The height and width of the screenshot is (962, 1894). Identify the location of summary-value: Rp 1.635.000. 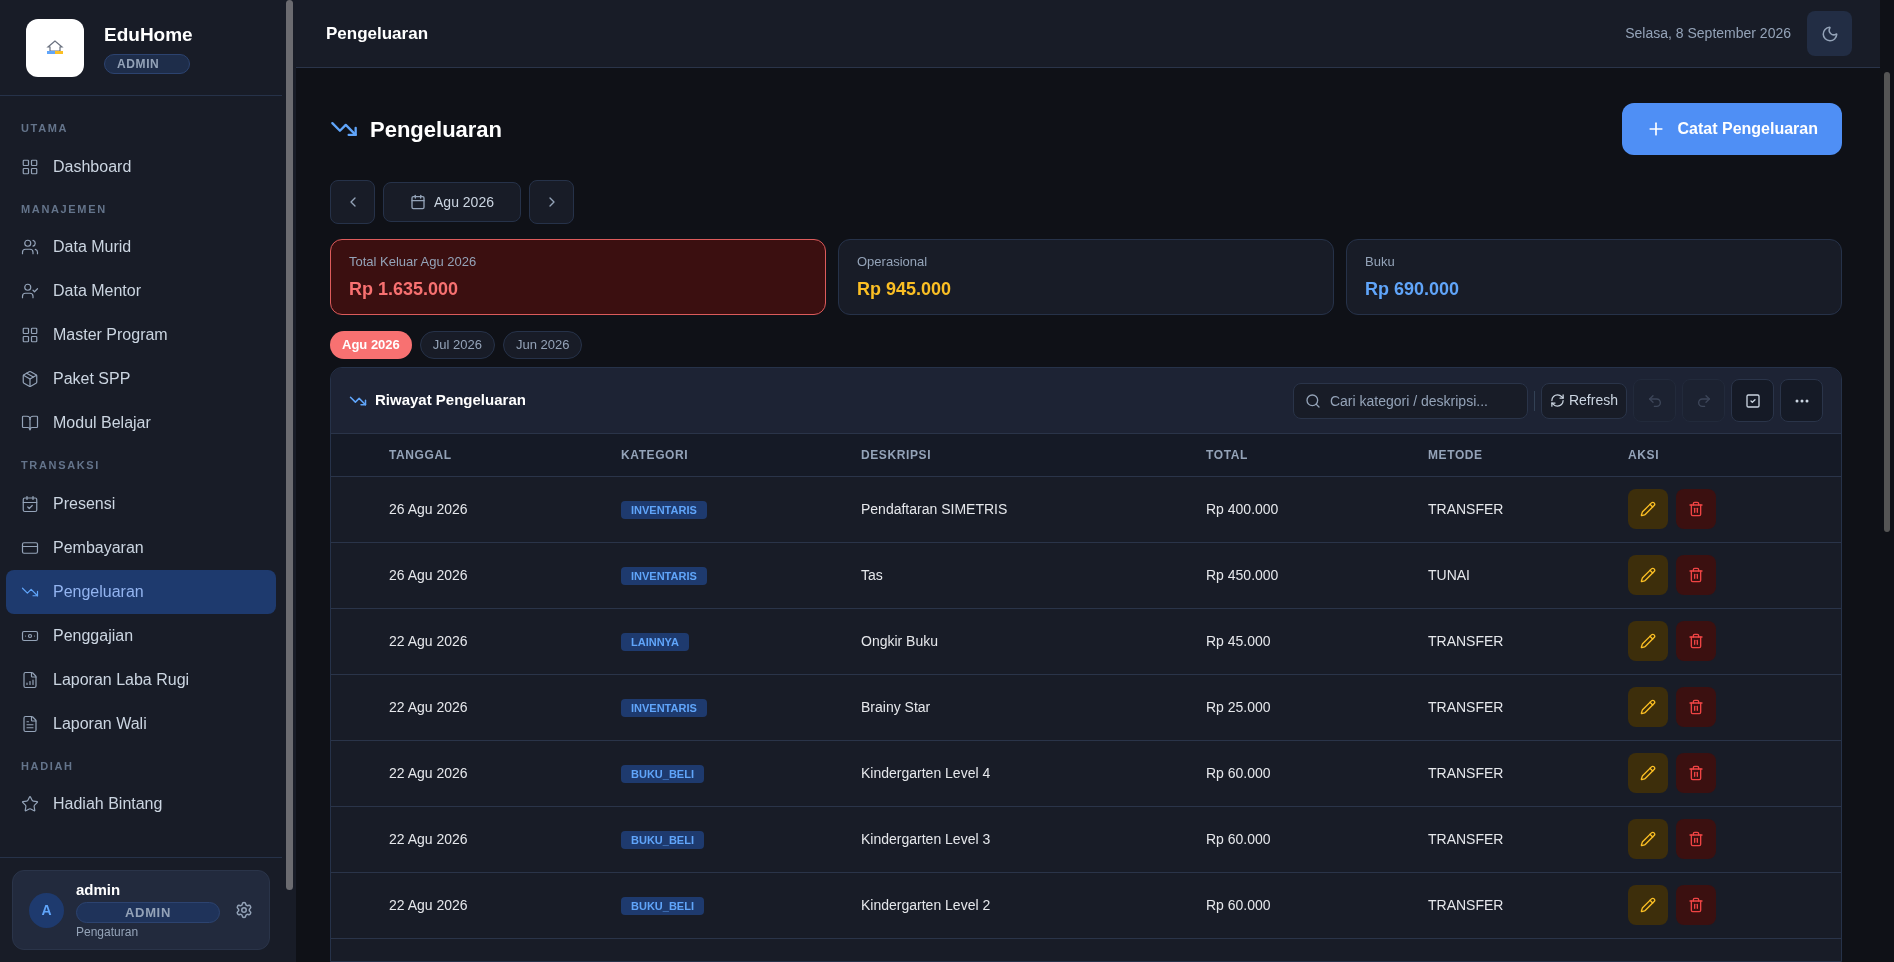
(404, 289).